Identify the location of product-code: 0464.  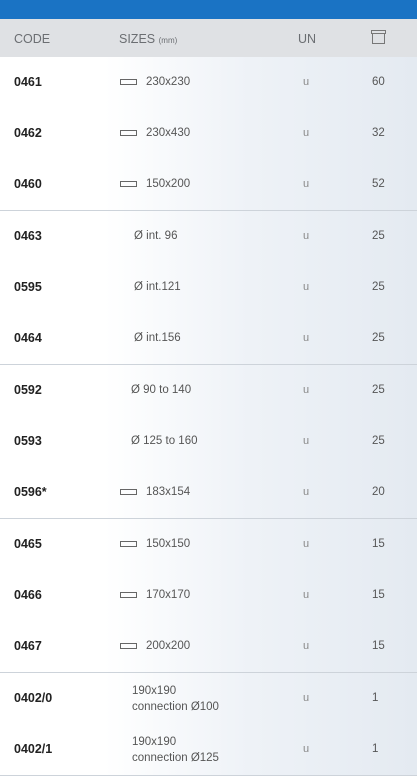
(28, 338).